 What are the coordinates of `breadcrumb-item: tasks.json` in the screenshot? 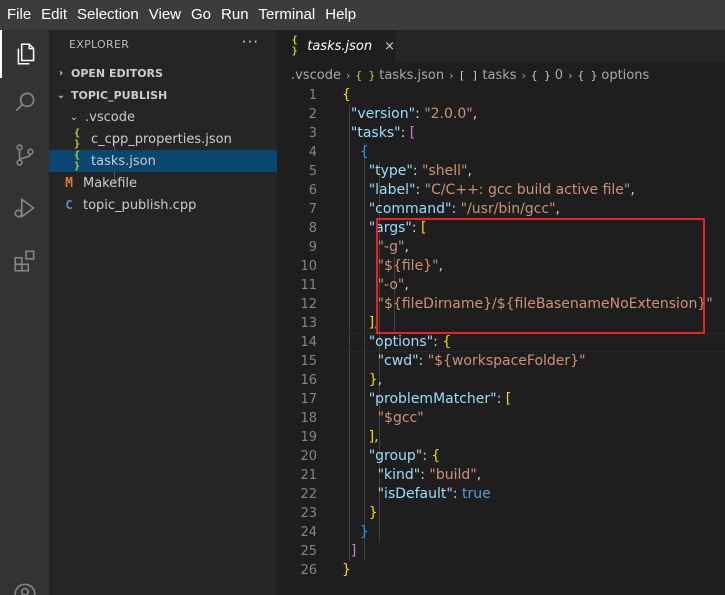 It's located at (411, 75).